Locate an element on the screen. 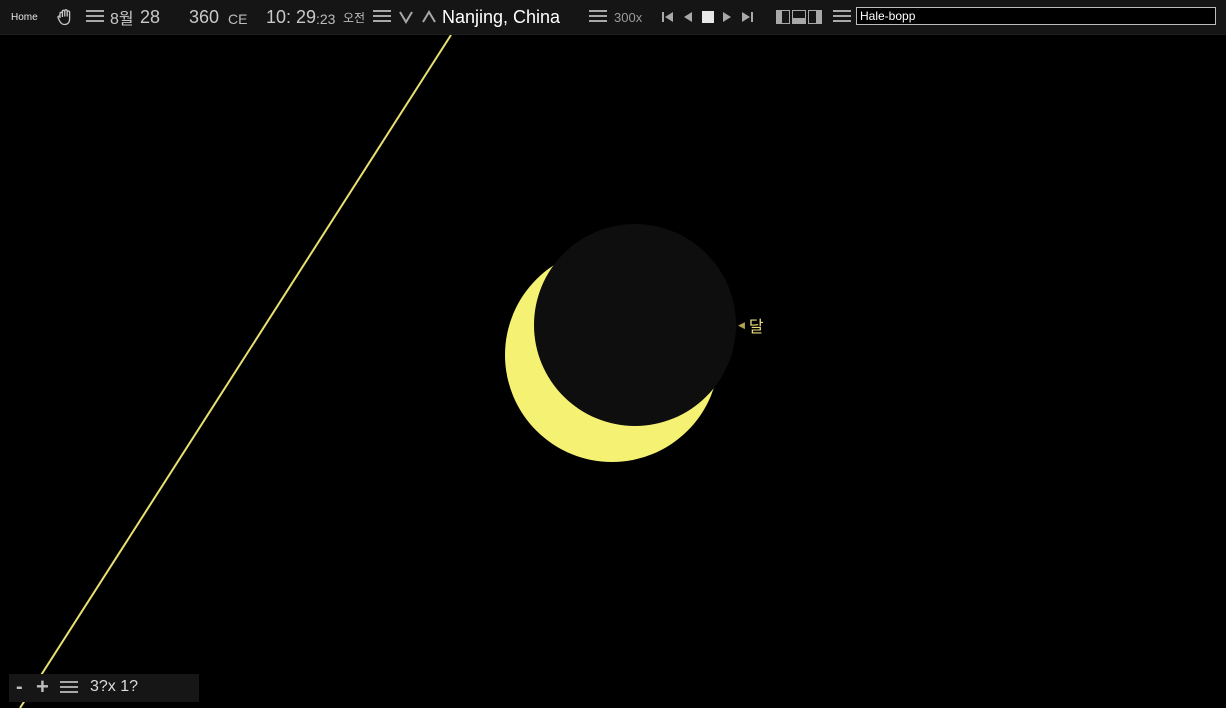 This screenshot has width=1226, height=708. moon-label-text: 달 is located at coordinates (756, 327).